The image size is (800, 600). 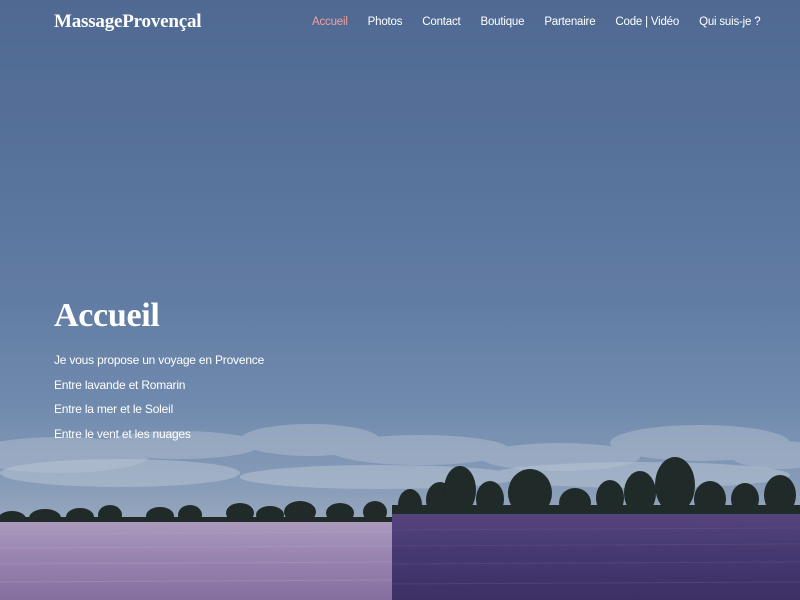 I want to click on nav-item-boutique: Boutique, so click(x=503, y=22).